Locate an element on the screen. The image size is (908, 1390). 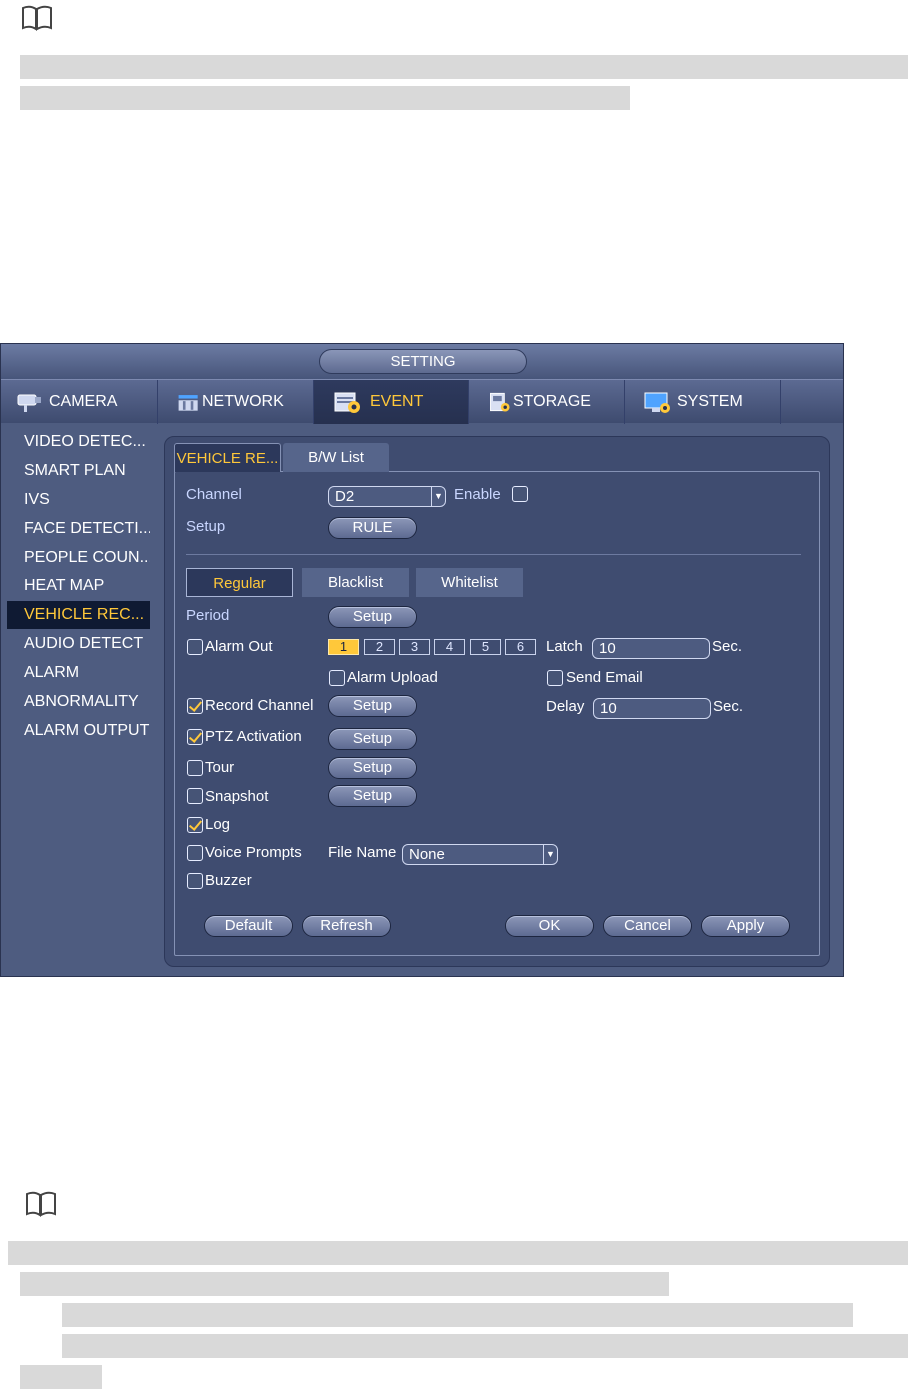
apply-button: Apply is located at coordinates (745, 926).